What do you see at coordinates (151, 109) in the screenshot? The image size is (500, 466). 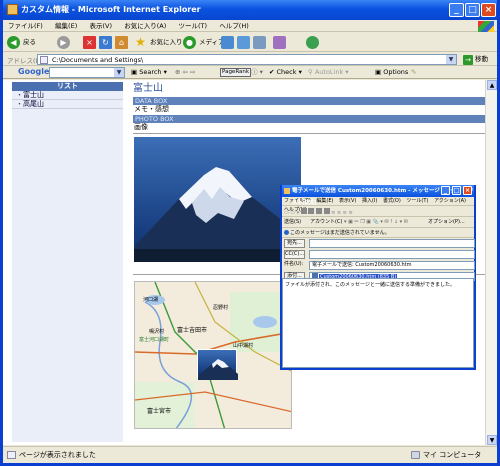 I see `memo-label: メモ・感想` at bounding box center [151, 109].